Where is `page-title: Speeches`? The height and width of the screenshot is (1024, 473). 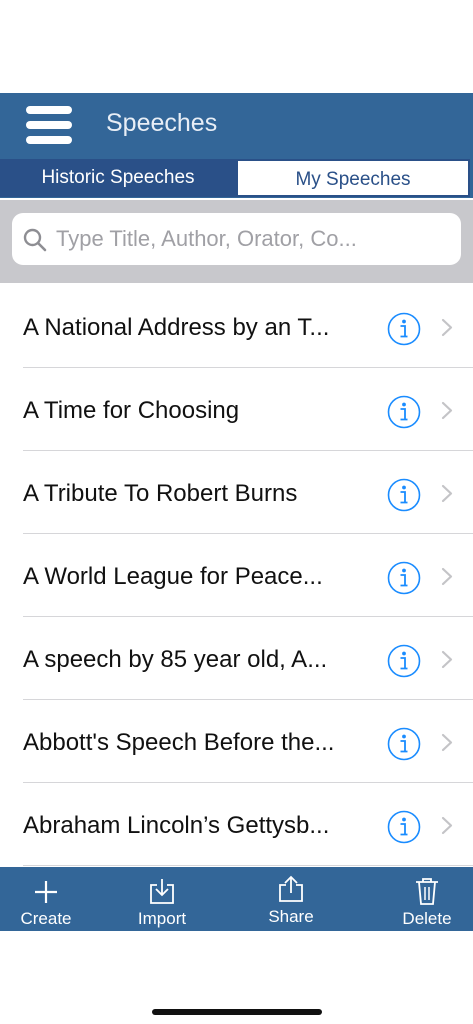
page-title: Speeches is located at coordinates (162, 123).